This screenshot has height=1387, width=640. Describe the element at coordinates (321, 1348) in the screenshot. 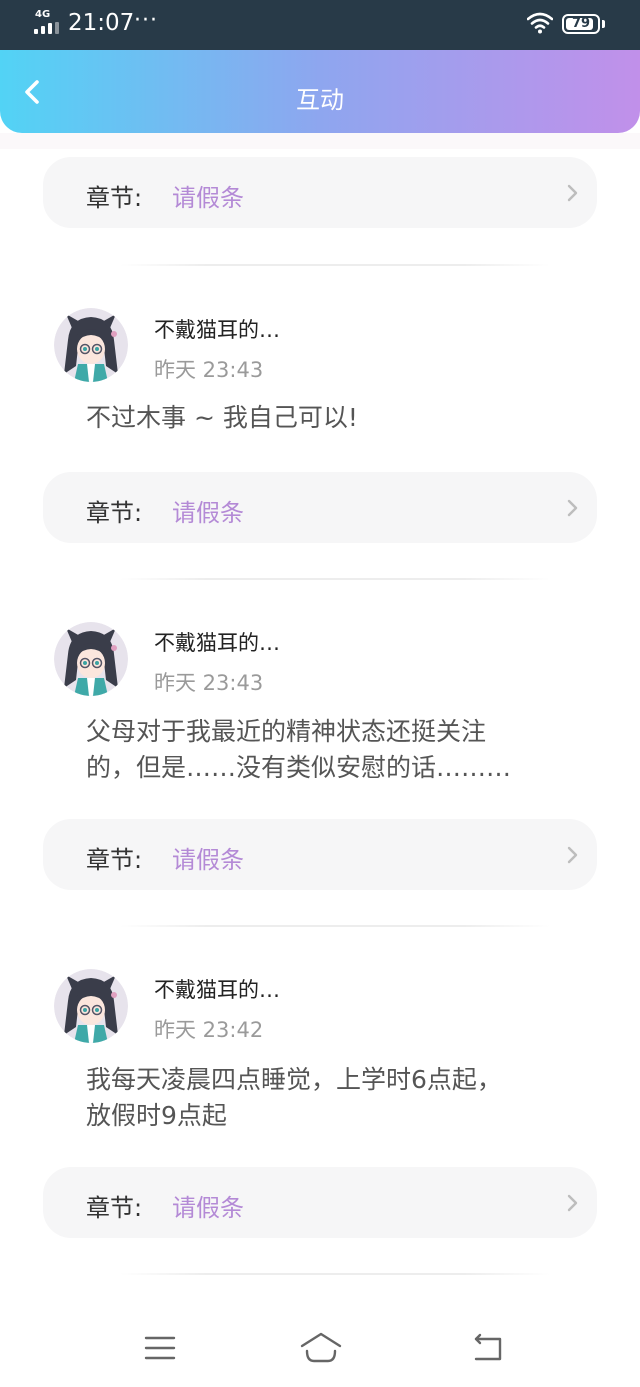

I see `home-icon` at that location.